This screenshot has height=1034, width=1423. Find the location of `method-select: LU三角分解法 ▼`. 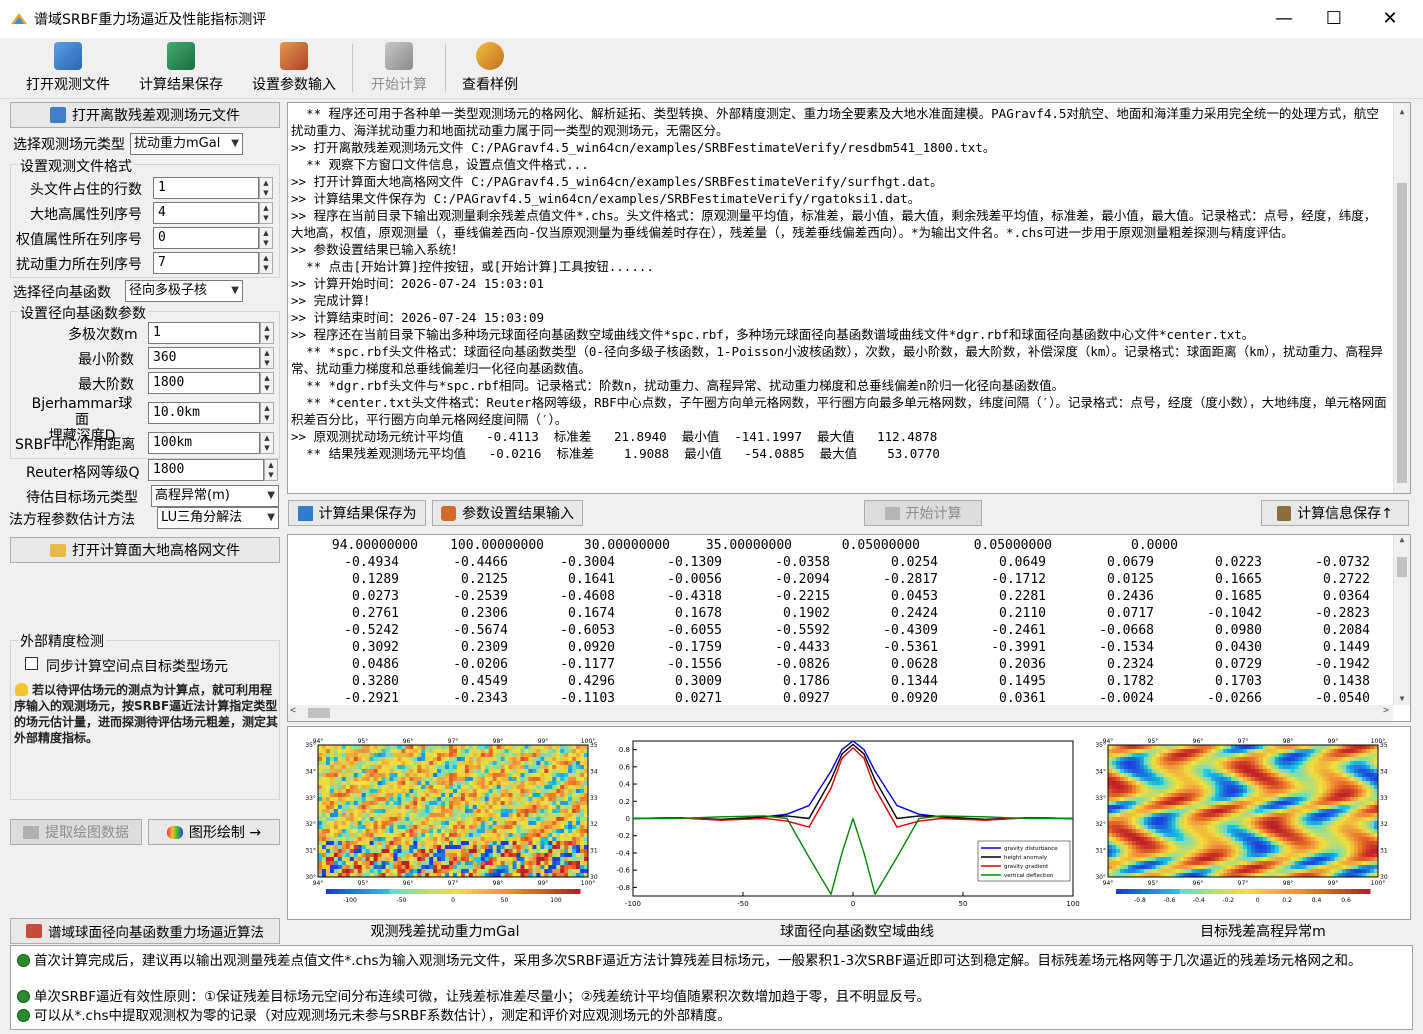

method-select: LU三角分解法 ▼ is located at coordinates (218, 518).